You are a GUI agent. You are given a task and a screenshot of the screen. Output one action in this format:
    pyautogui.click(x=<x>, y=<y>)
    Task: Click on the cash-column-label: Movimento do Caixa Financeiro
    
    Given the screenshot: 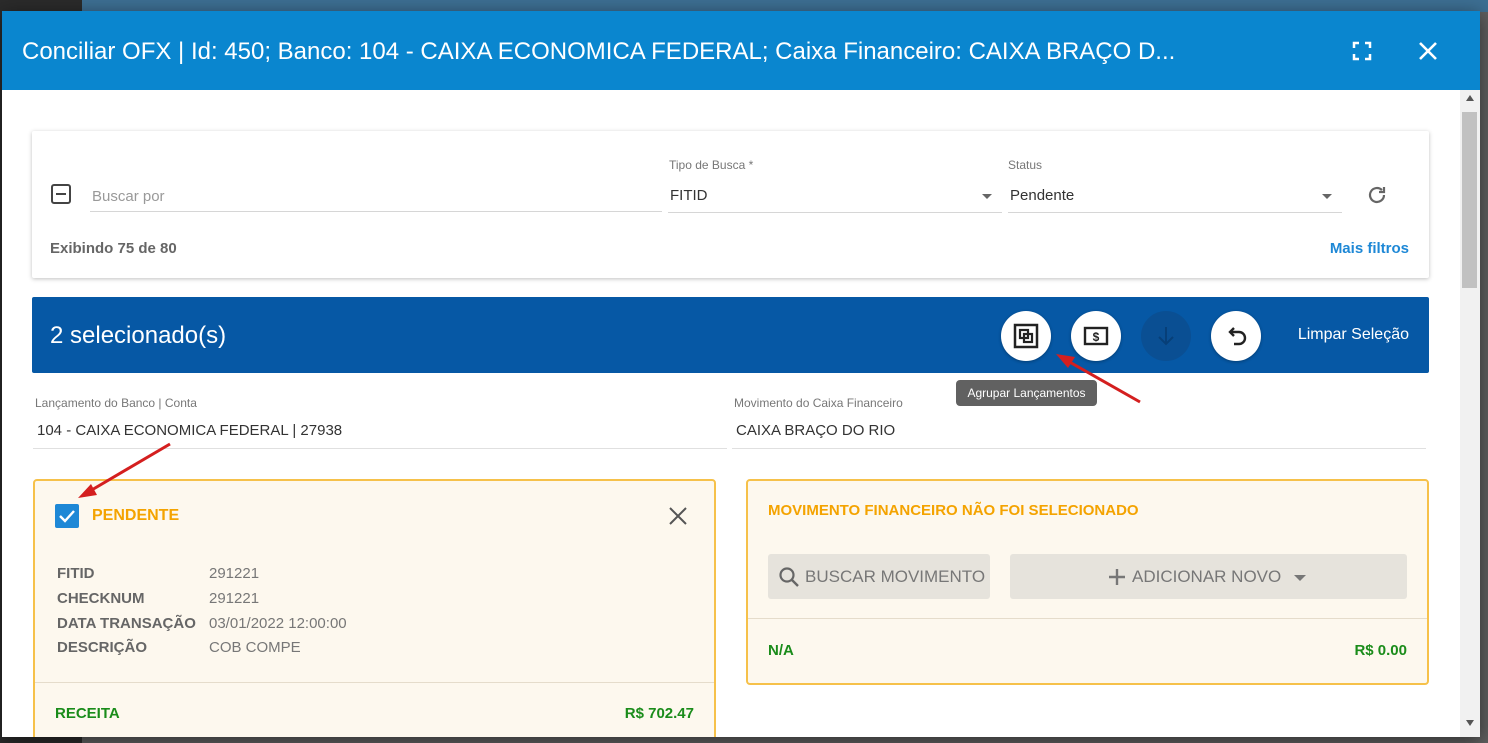 What is the action you would take?
    pyautogui.click(x=818, y=403)
    